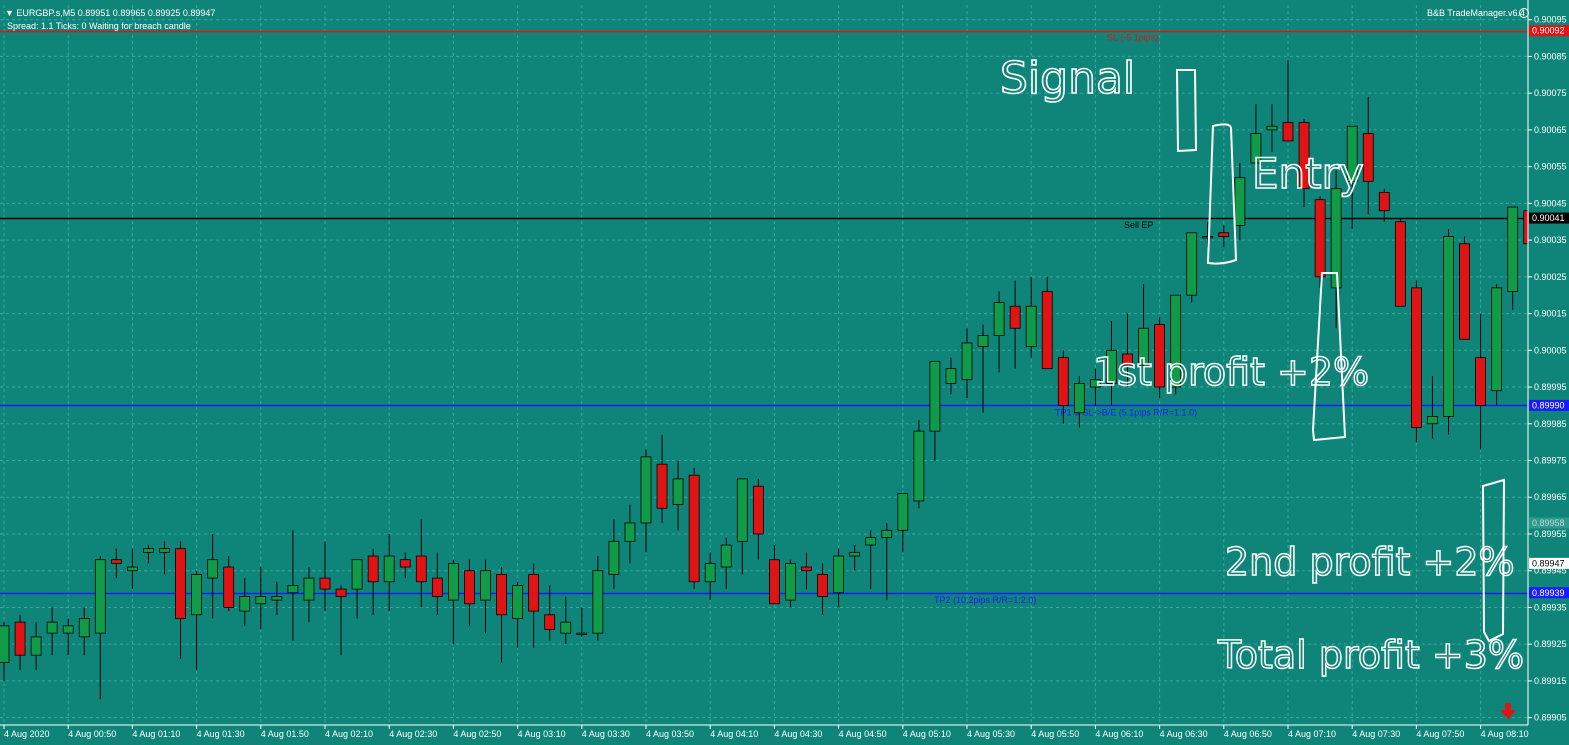  What do you see at coordinates (349, 734) in the screenshot?
I see `x-tick-label: 4 Aug 02:10` at bounding box center [349, 734].